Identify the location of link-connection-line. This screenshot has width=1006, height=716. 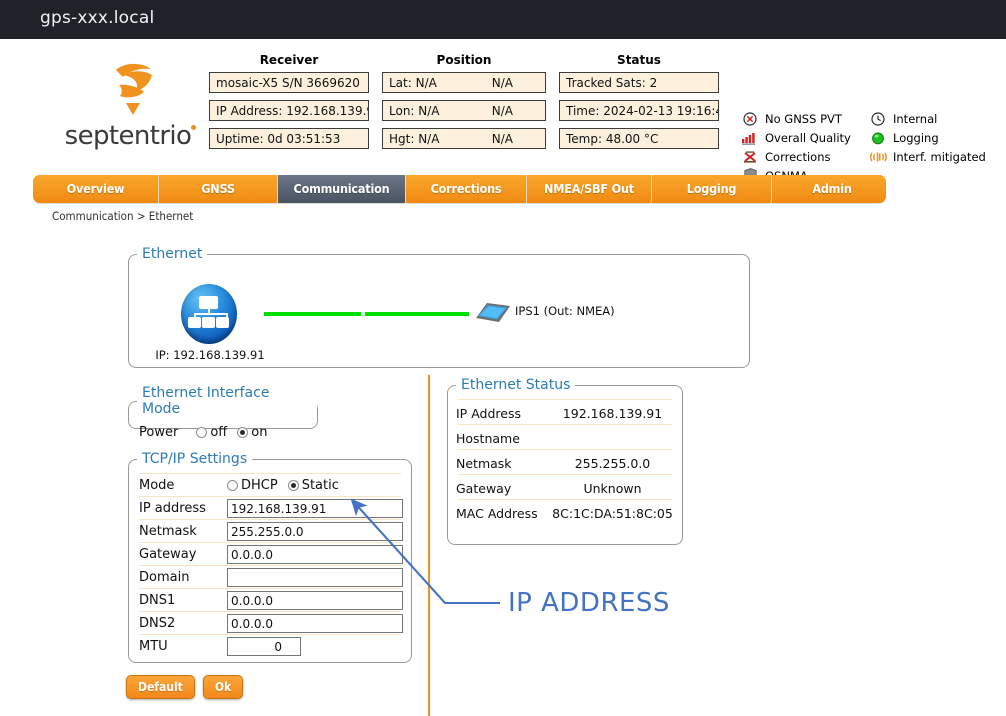
(366, 314).